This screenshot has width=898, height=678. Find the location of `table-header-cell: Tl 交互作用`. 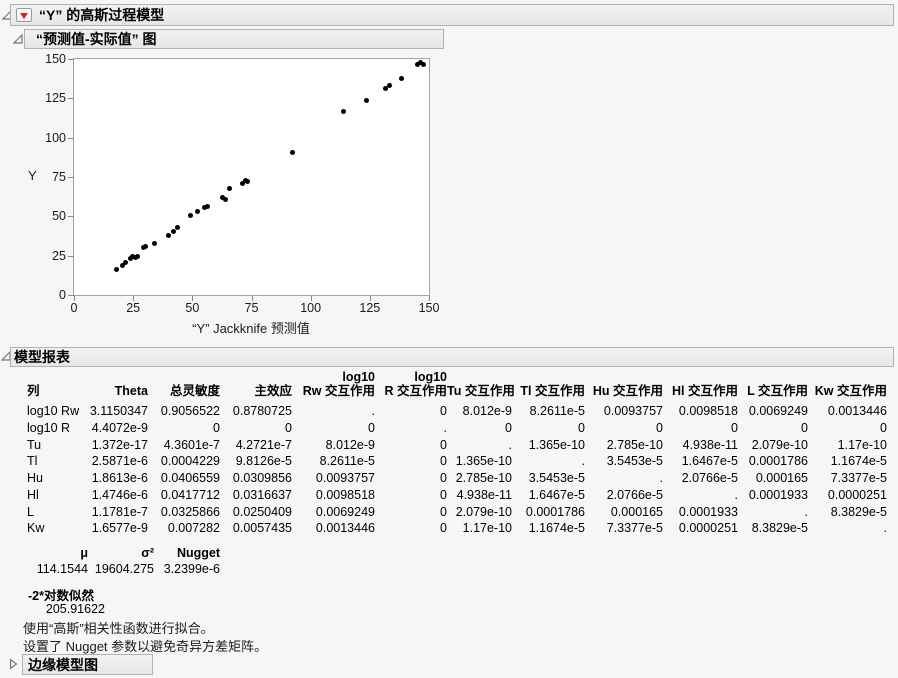

table-header-cell: Tl 交互作用 is located at coordinates (552, 391).